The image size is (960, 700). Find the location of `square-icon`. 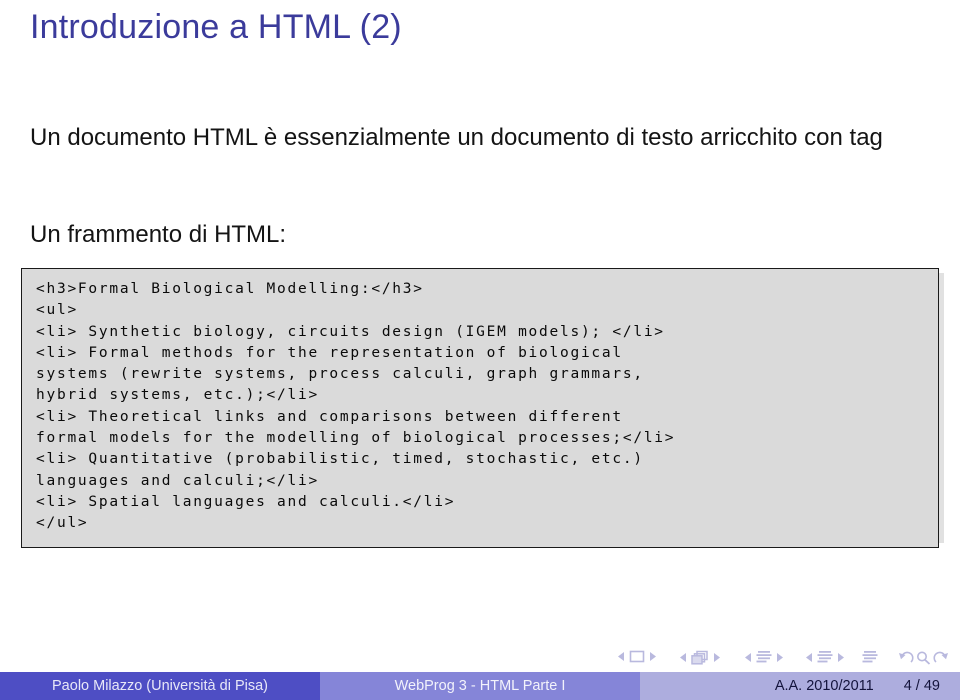

square-icon is located at coordinates (637, 656).